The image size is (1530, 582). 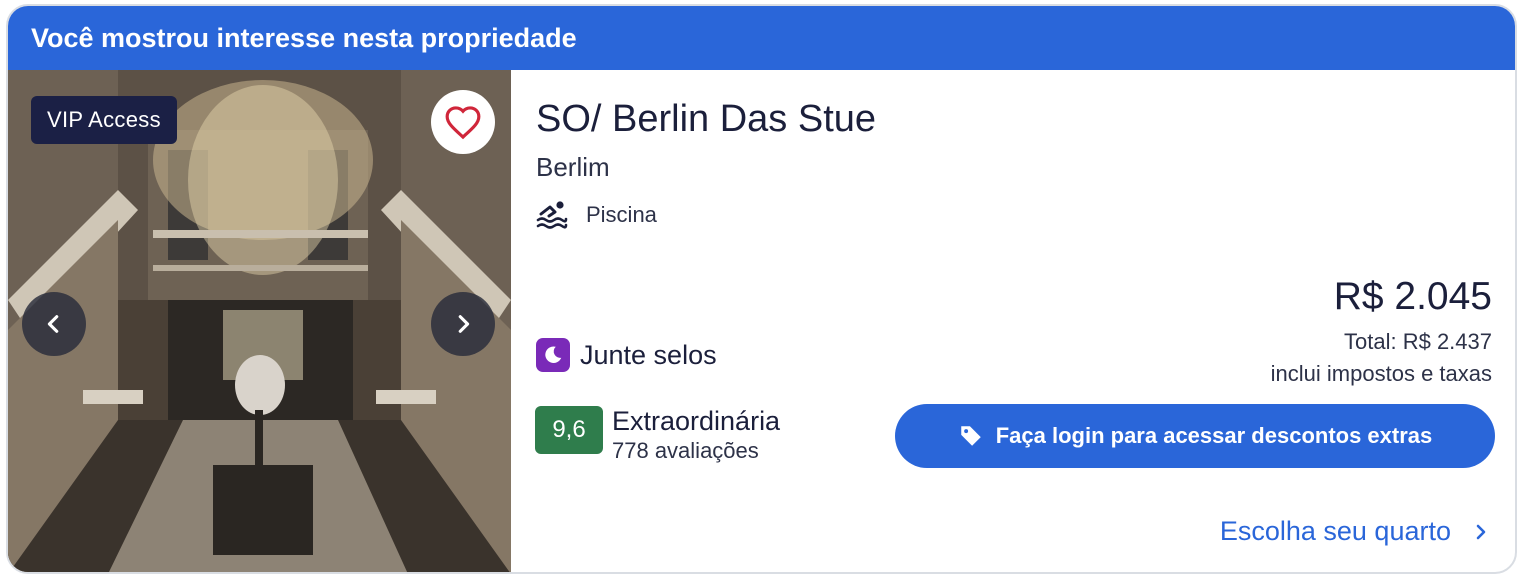 I want to click on loyalty-stamps: Junte selos, so click(x=626, y=355).